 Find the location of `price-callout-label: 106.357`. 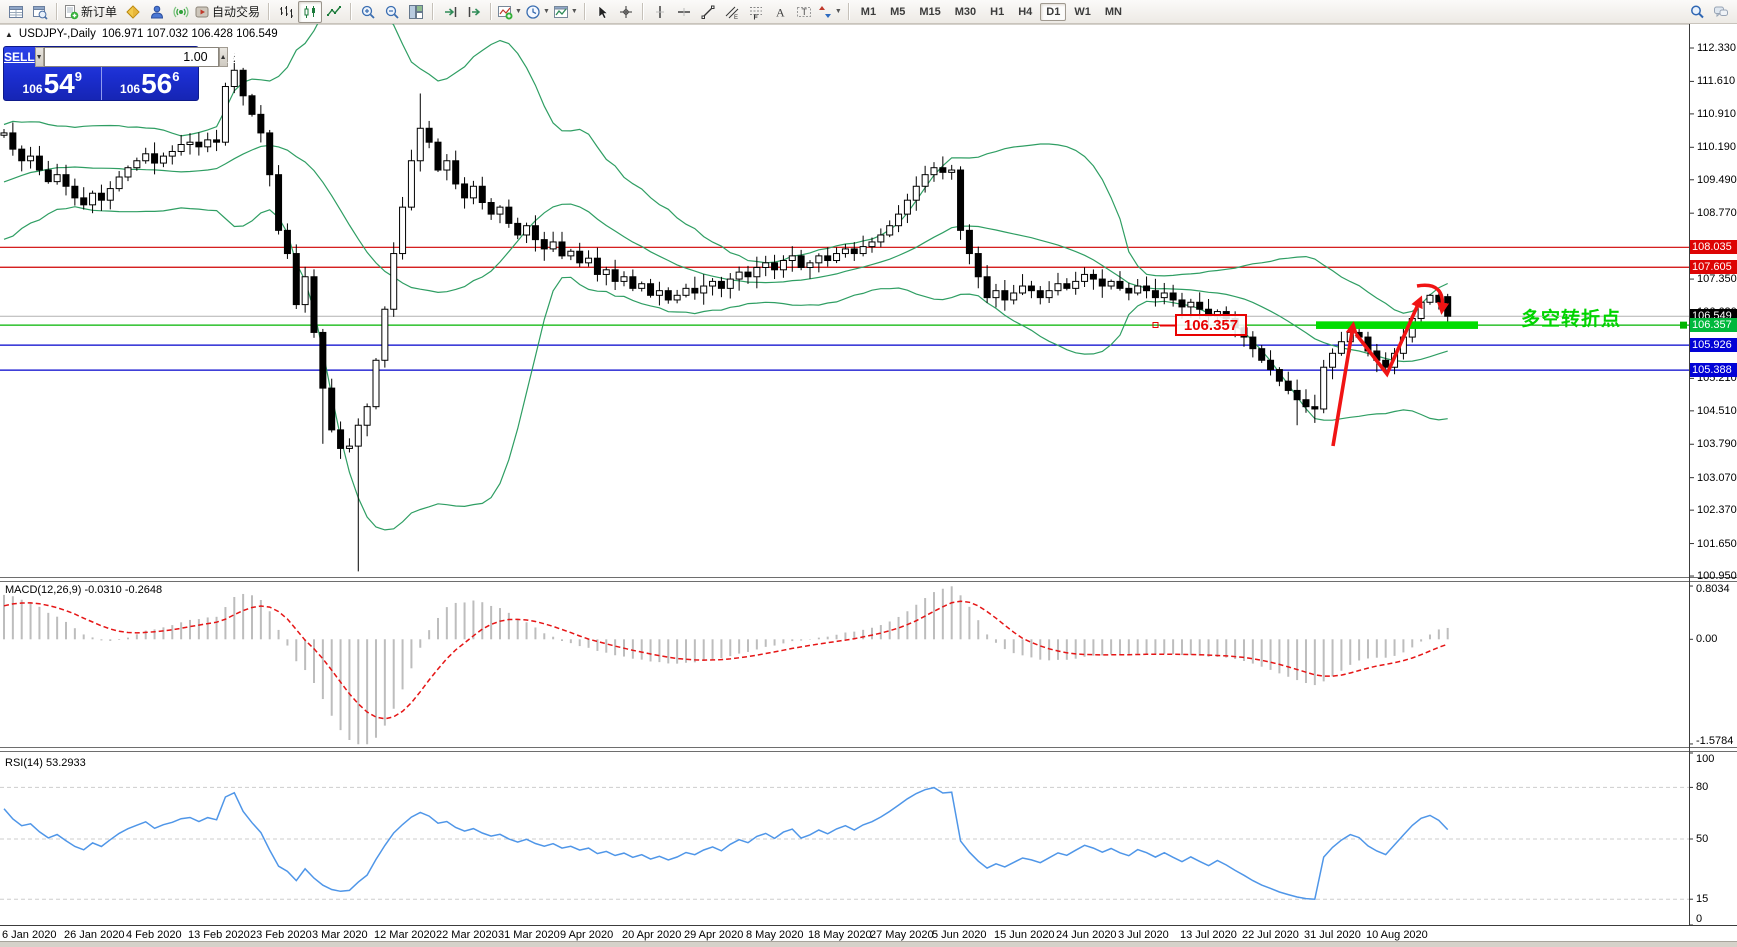

price-callout-label: 106.357 is located at coordinates (1211, 325).